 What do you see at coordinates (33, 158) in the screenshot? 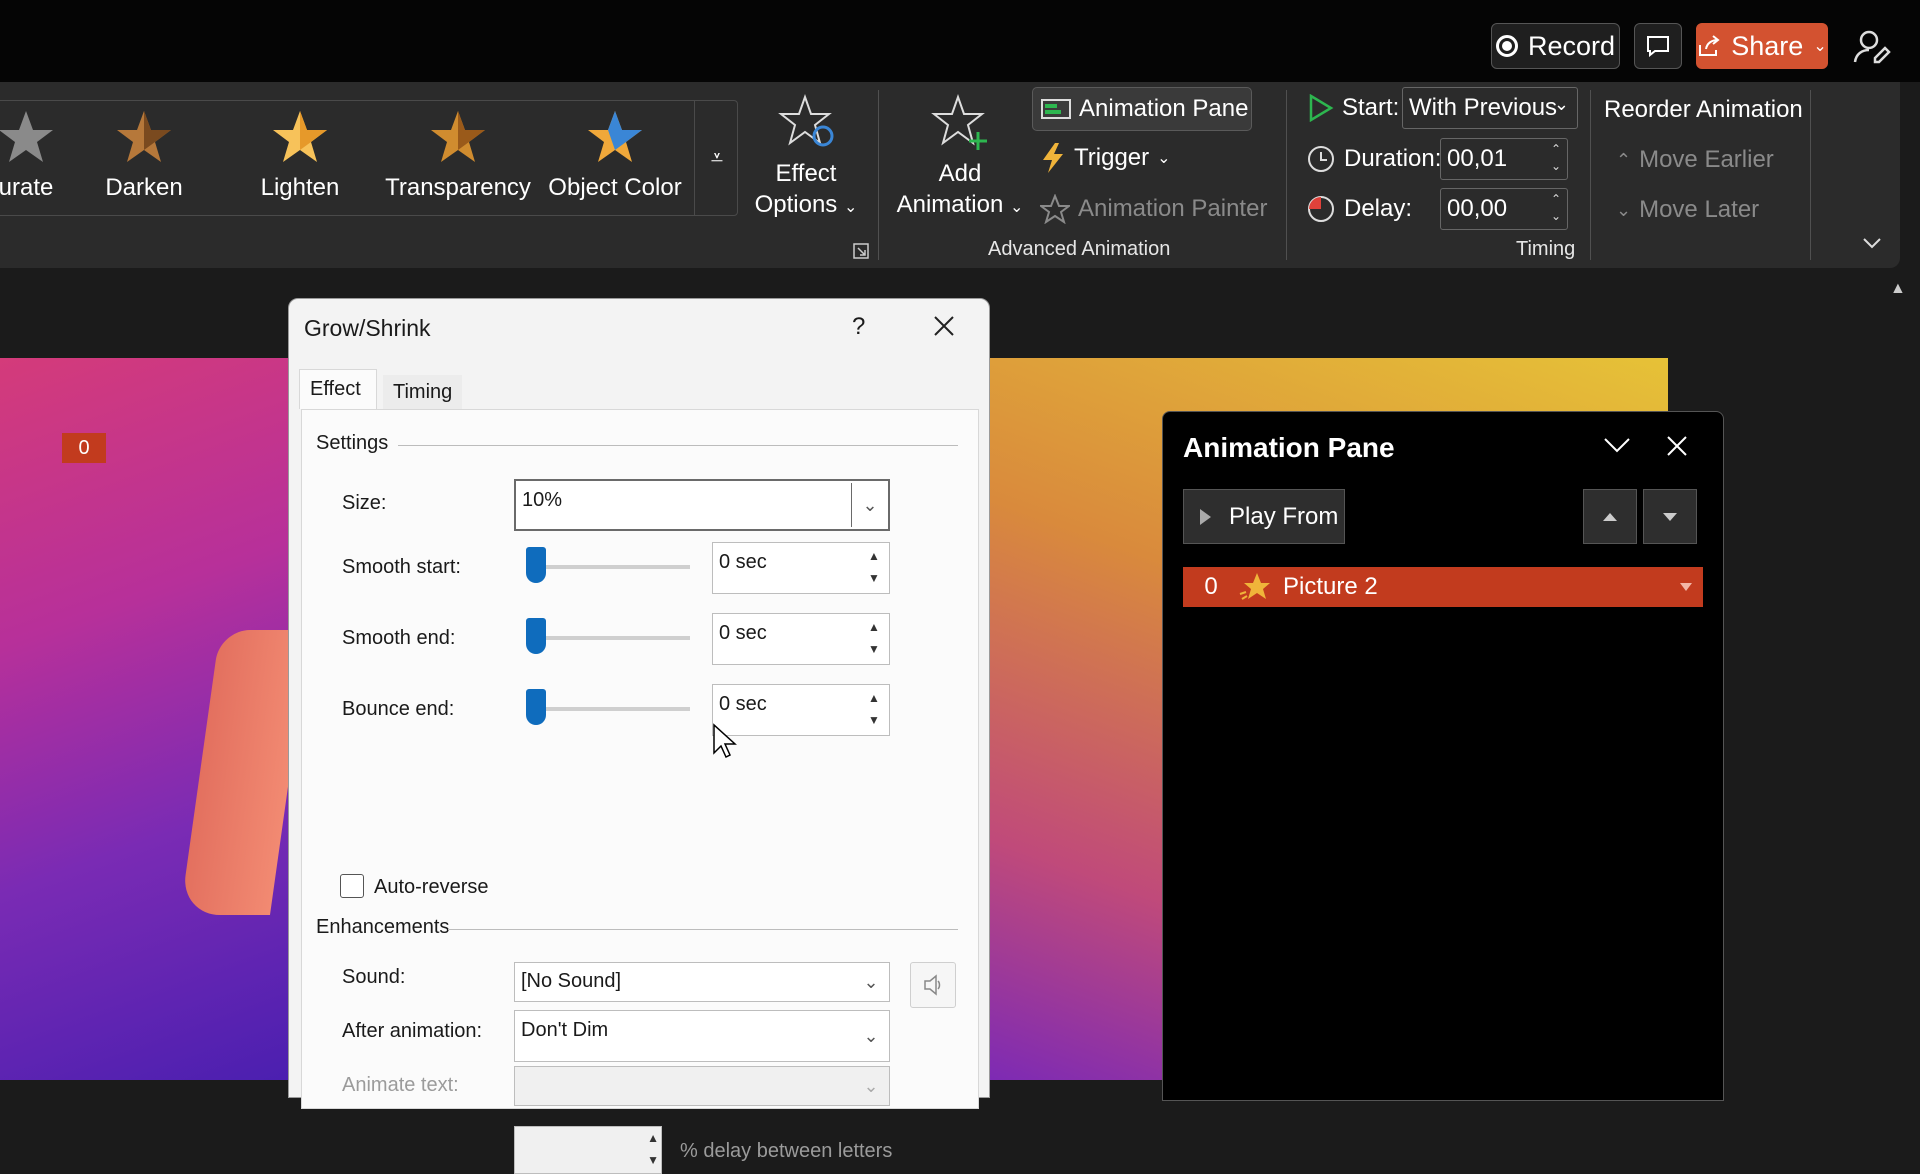
I see `gallery-item-desaturate: urate` at bounding box center [33, 158].